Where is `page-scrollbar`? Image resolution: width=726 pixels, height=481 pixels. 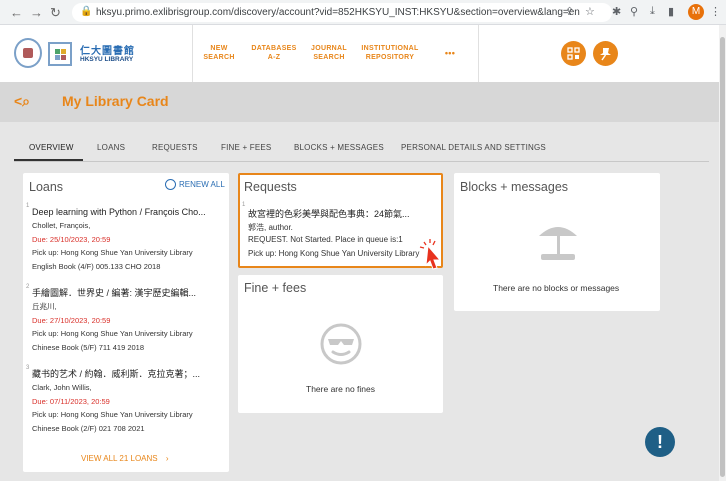
page-scrollbar is located at coordinates (722, 253).